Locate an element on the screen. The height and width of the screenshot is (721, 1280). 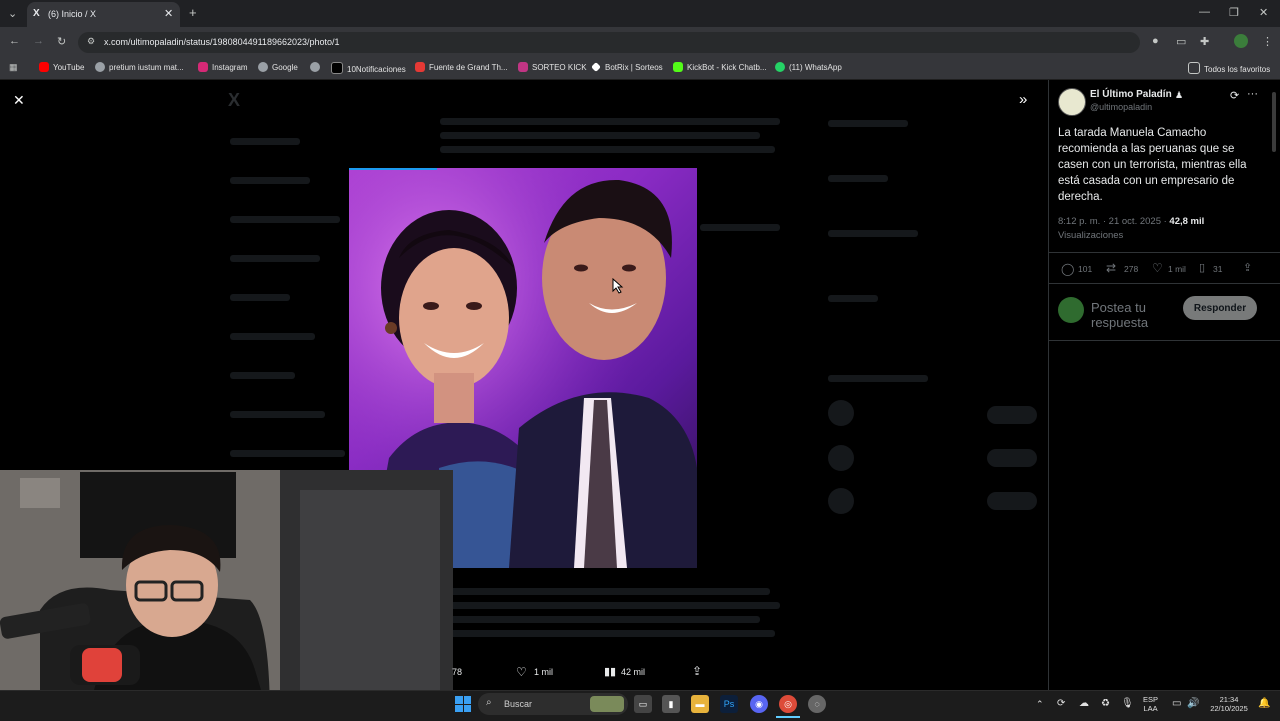
task-view-icon: ▭ is located at coordinates (643, 704).